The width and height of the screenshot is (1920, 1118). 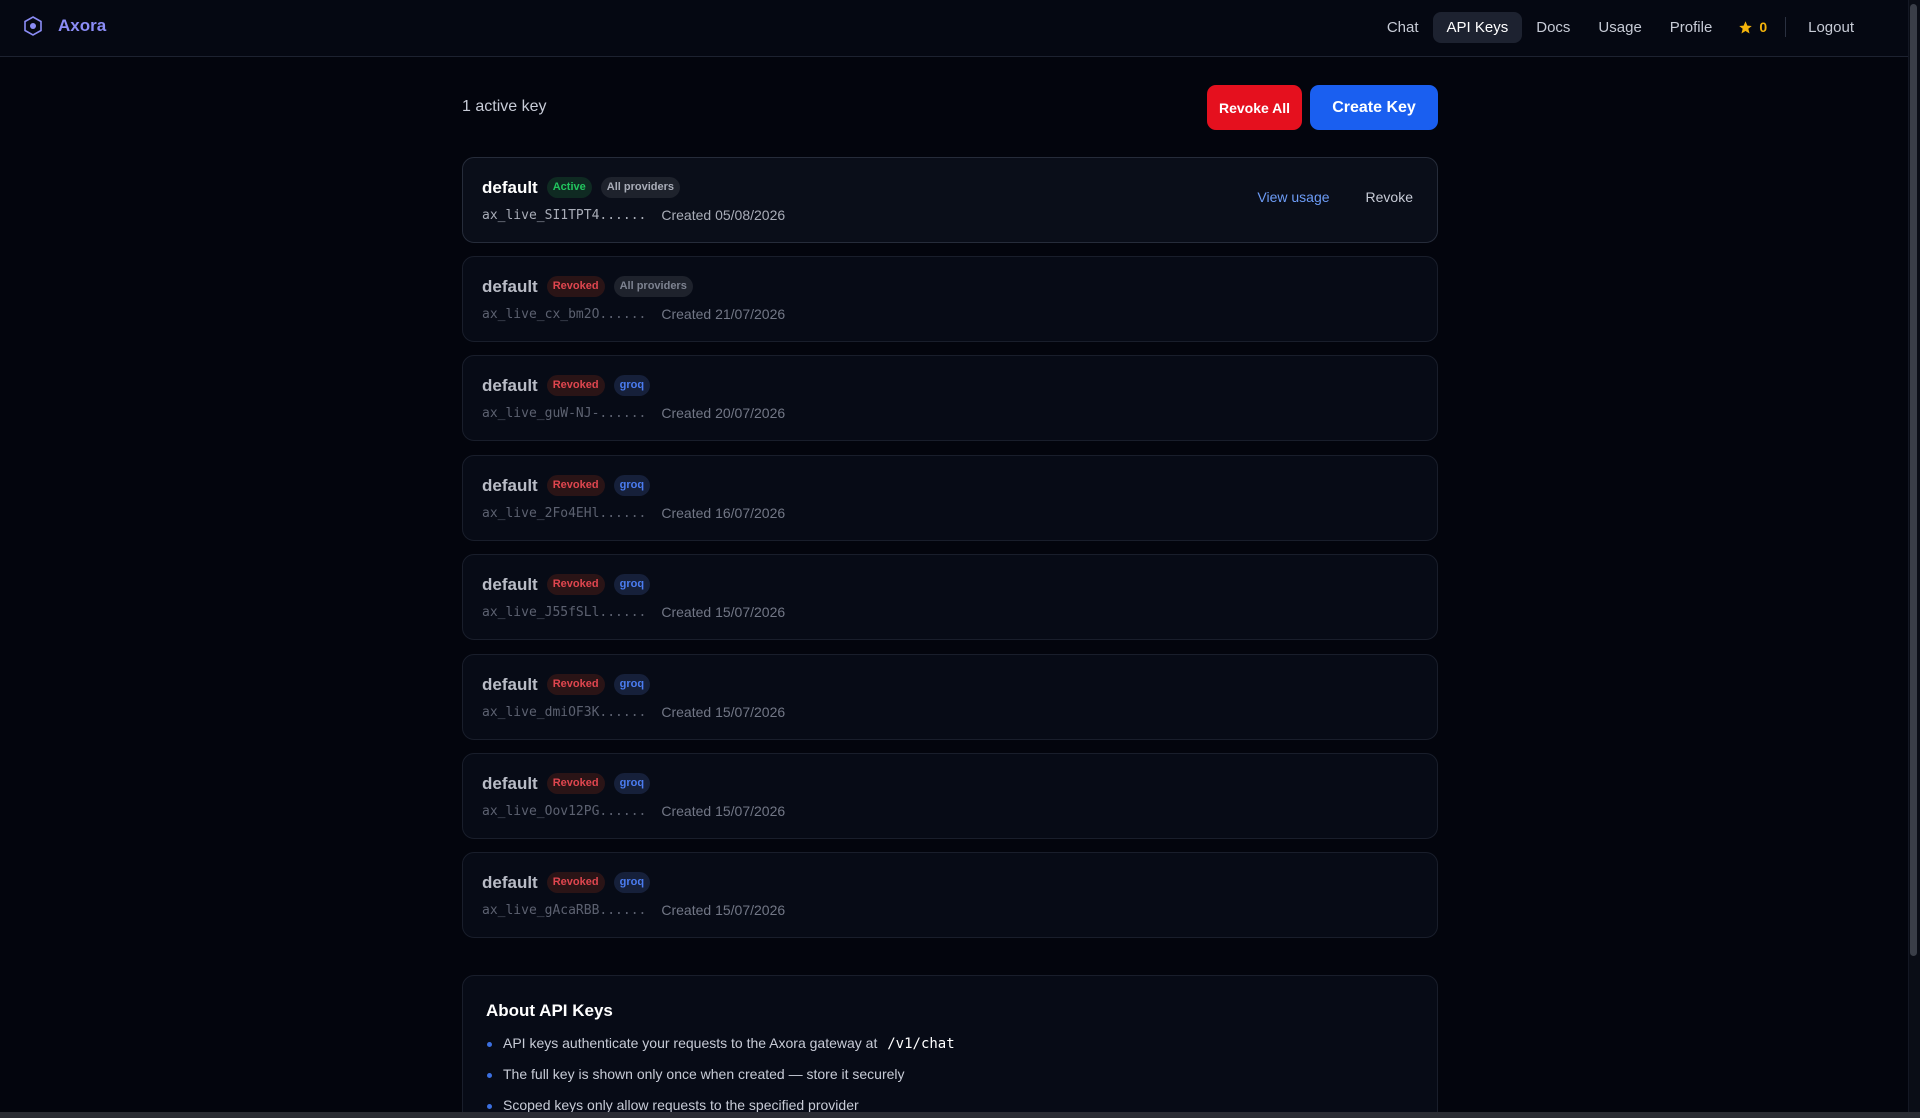 I want to click on about-title: About API Keys, so click(x=549, y=1010).